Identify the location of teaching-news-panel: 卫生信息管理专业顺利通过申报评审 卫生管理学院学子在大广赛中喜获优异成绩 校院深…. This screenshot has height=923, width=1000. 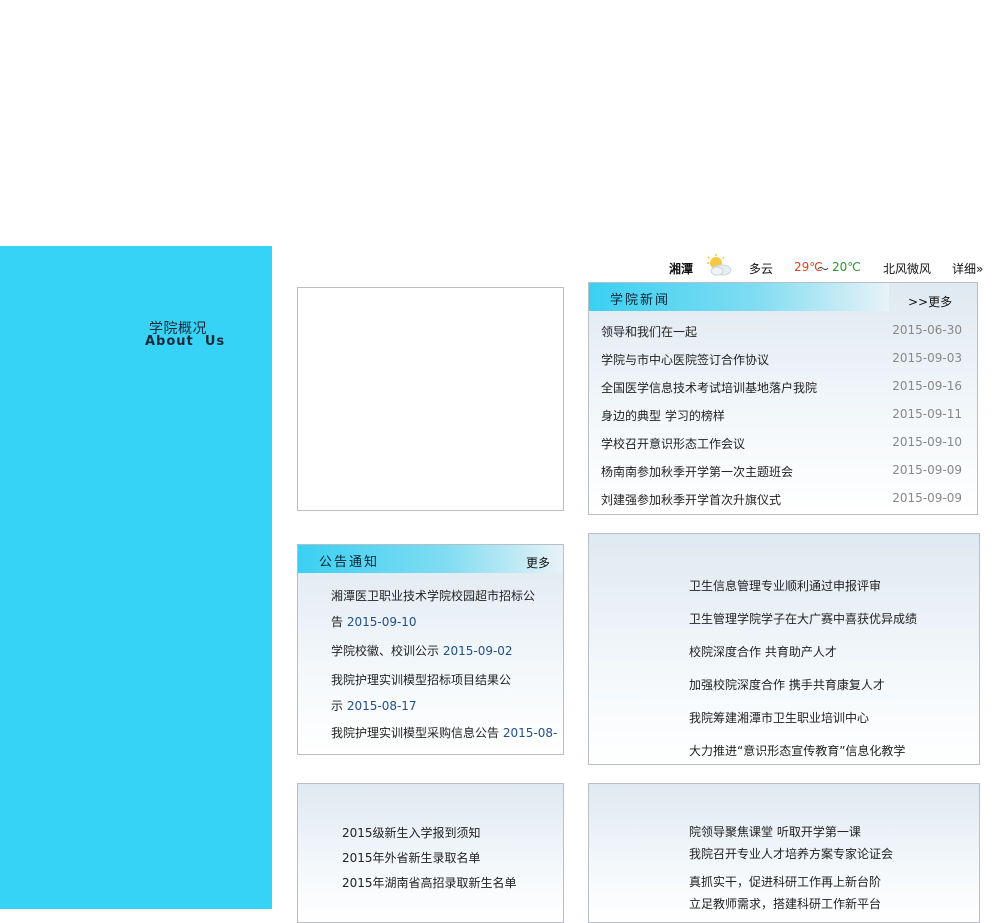
(784, 649).